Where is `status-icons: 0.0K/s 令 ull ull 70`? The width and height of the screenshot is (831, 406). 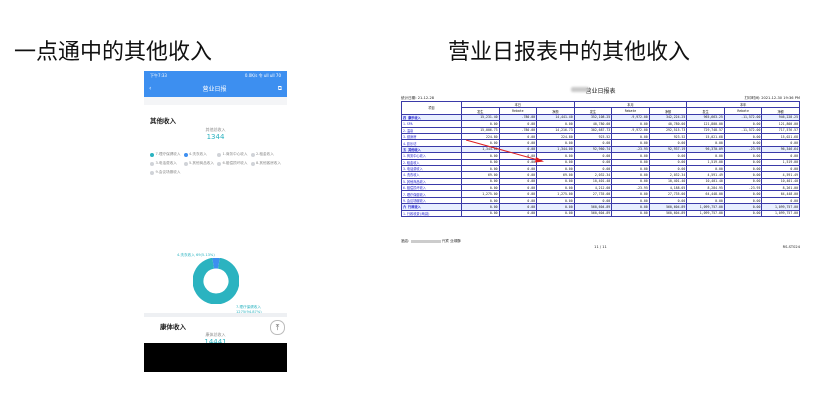 status-icons: 0.0K/s 令 ull ull 70 is located at coordinates (262, 75).